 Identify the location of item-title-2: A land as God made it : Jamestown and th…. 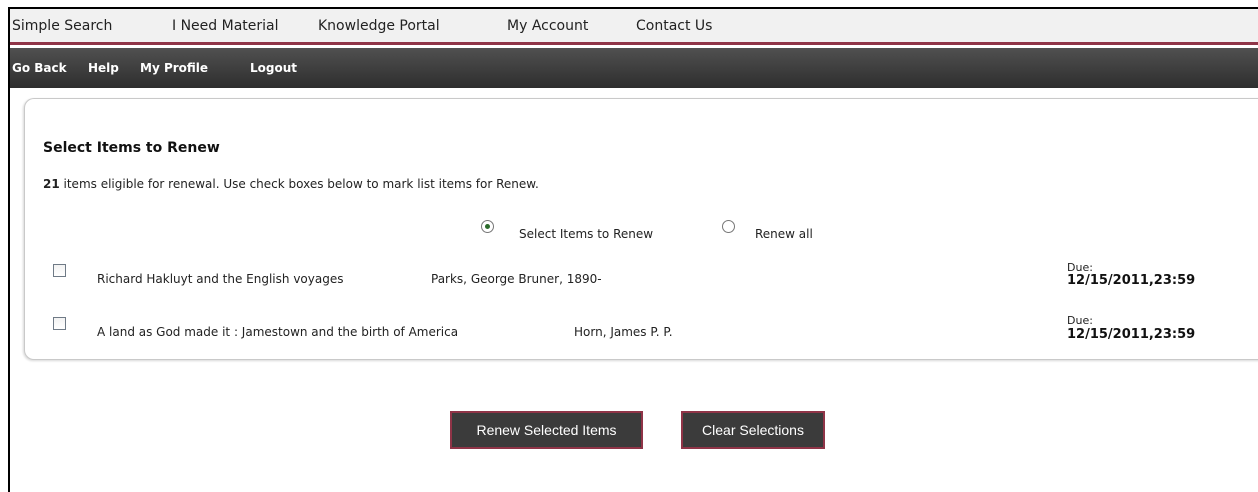
(278, 332).